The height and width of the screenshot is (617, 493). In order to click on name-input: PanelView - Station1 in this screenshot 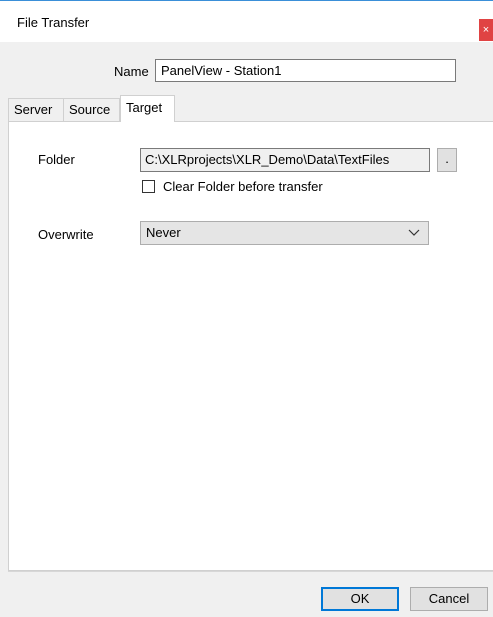, I will do `click(305, 70)`.